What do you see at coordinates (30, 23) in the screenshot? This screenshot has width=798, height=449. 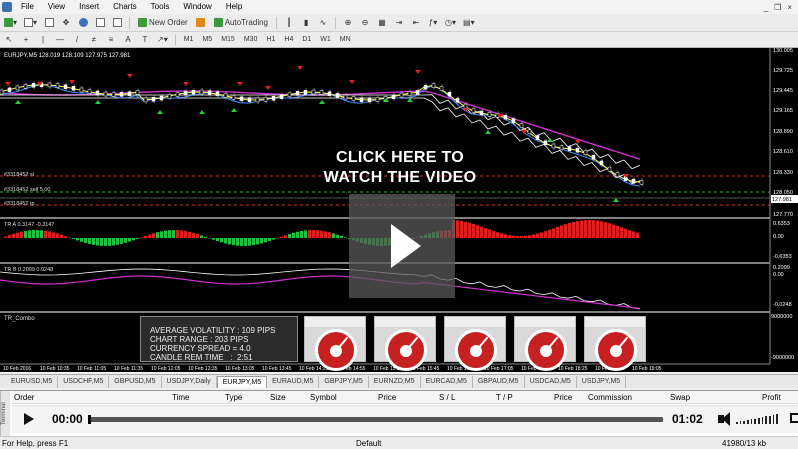 I see `profiles-icon: ▾` at bounding box center [30, 23].